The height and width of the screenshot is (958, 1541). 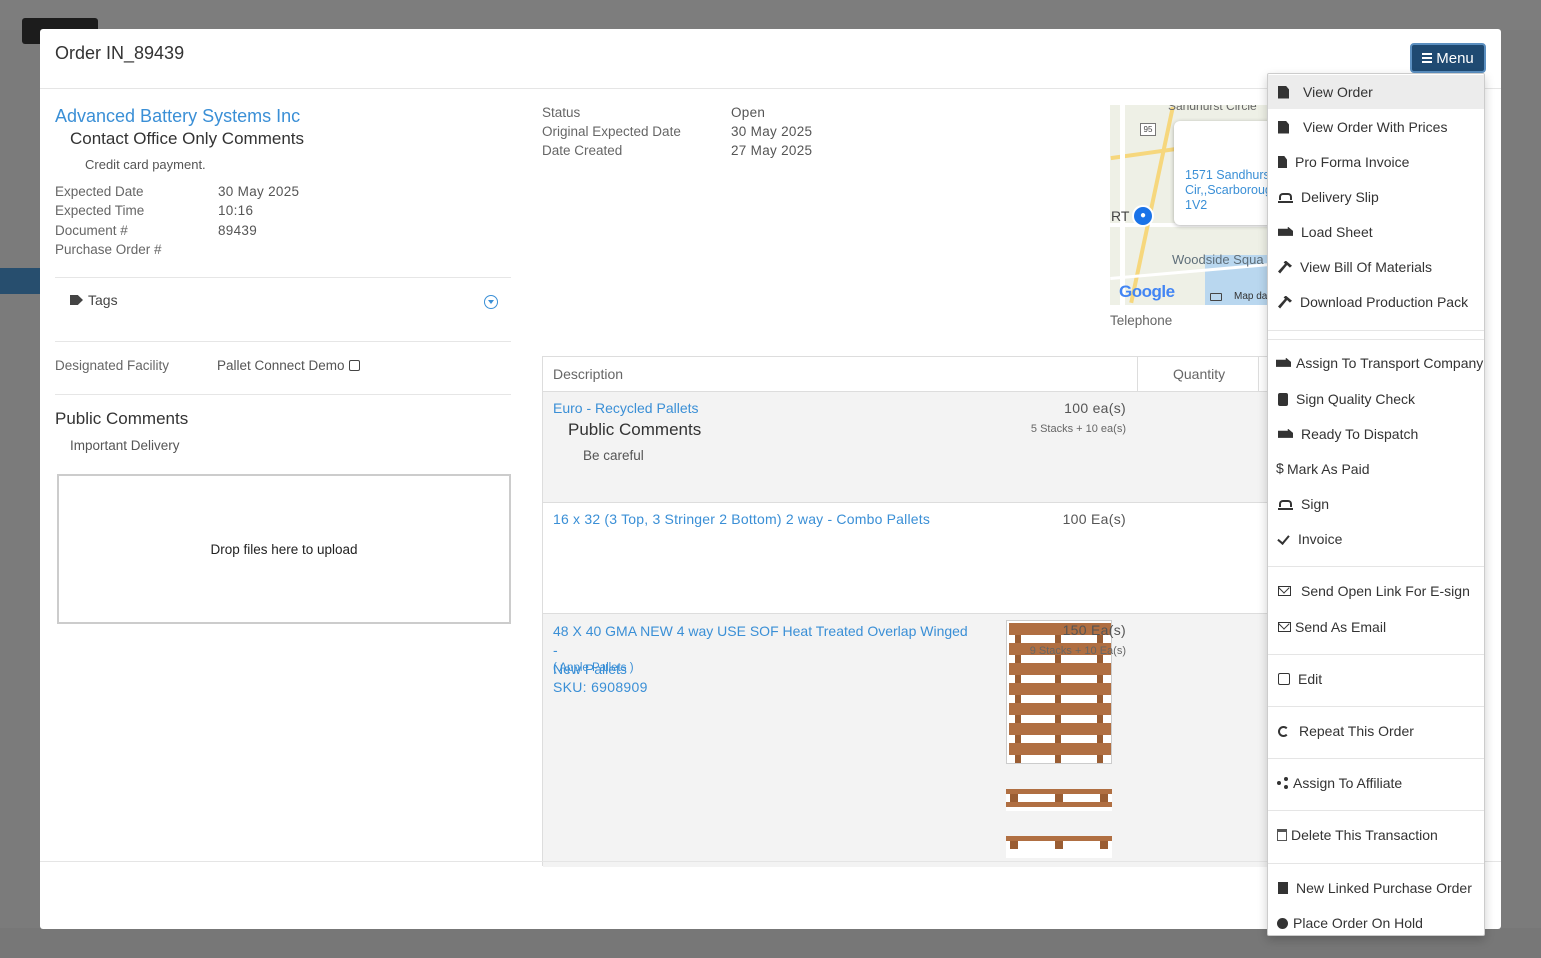 What do you see at coordinates (748, 112) in the screenshot?
I see `status-value: Open` at bounding box center [748, 112].